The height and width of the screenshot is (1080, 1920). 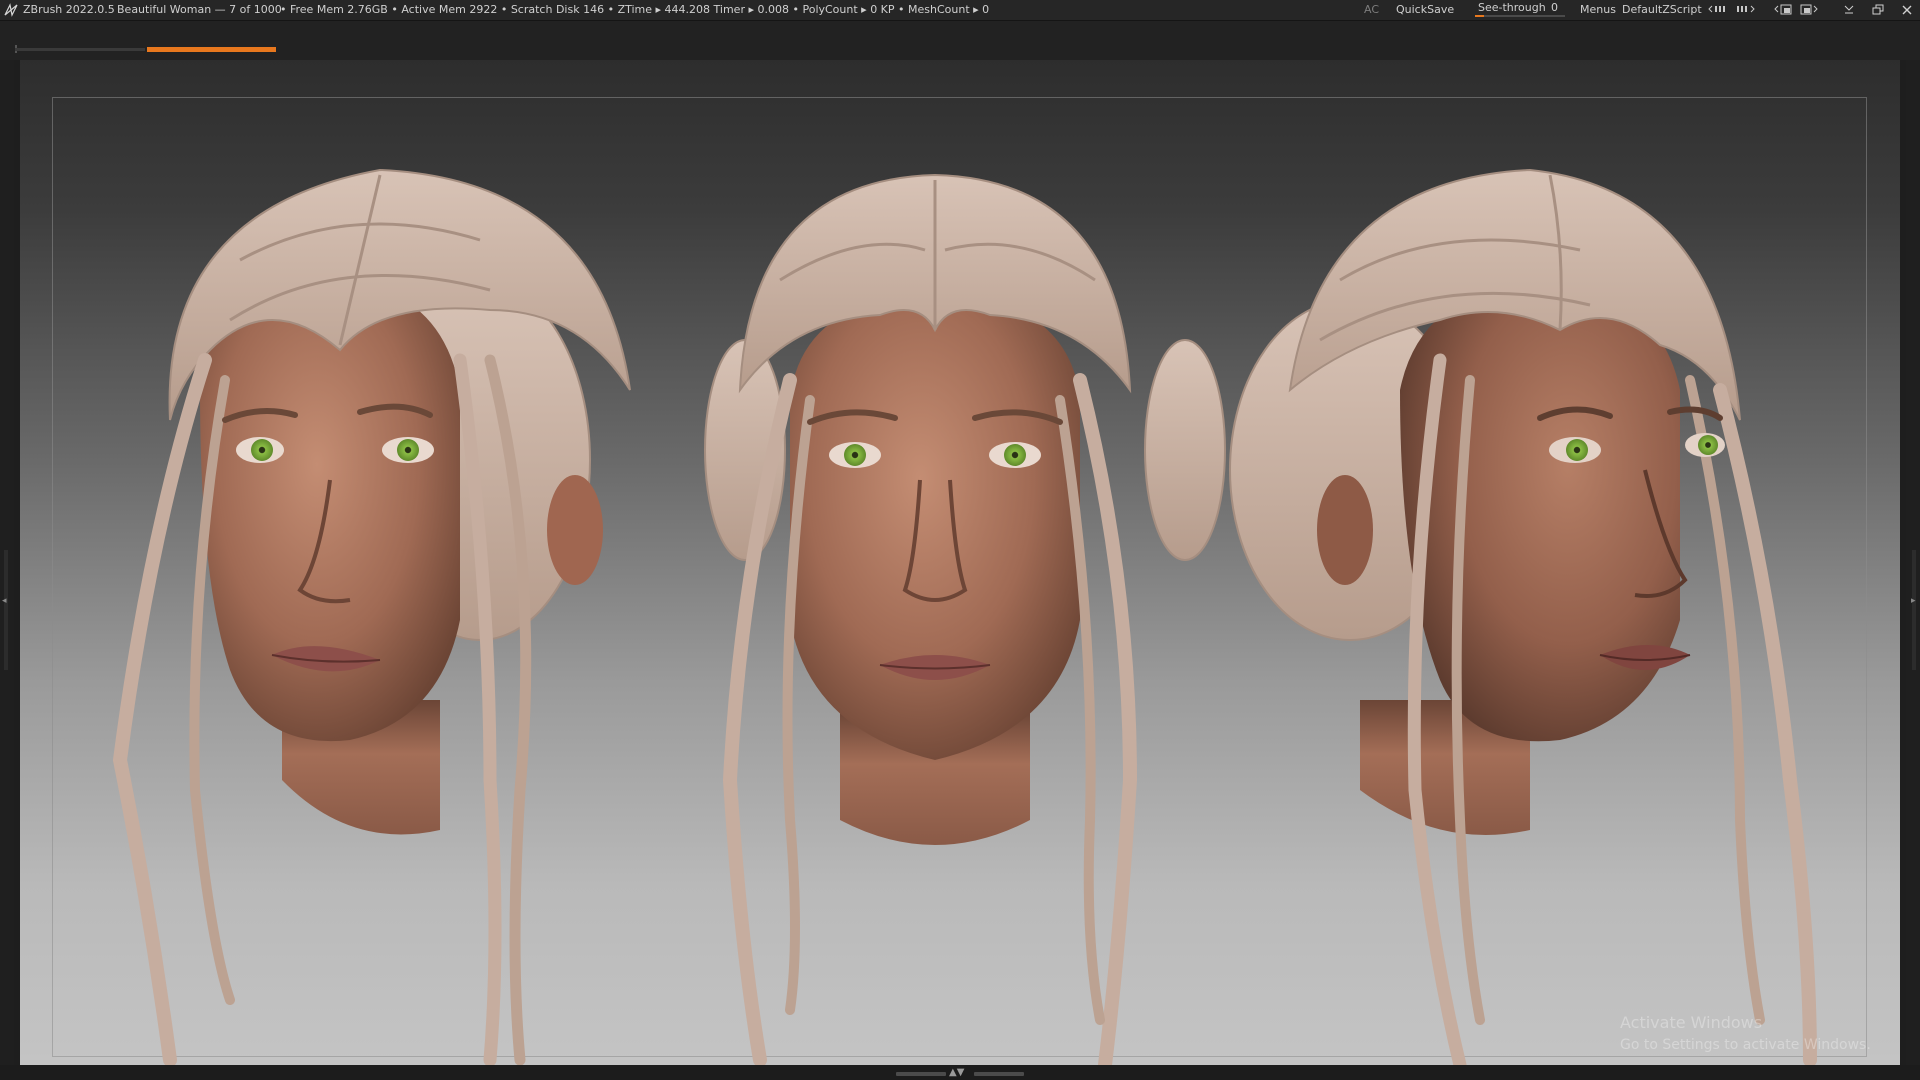 What do you see at coordinates (1907, 10) in the screenshot?
I see `close-icon` at bounding box center [1907, 10].